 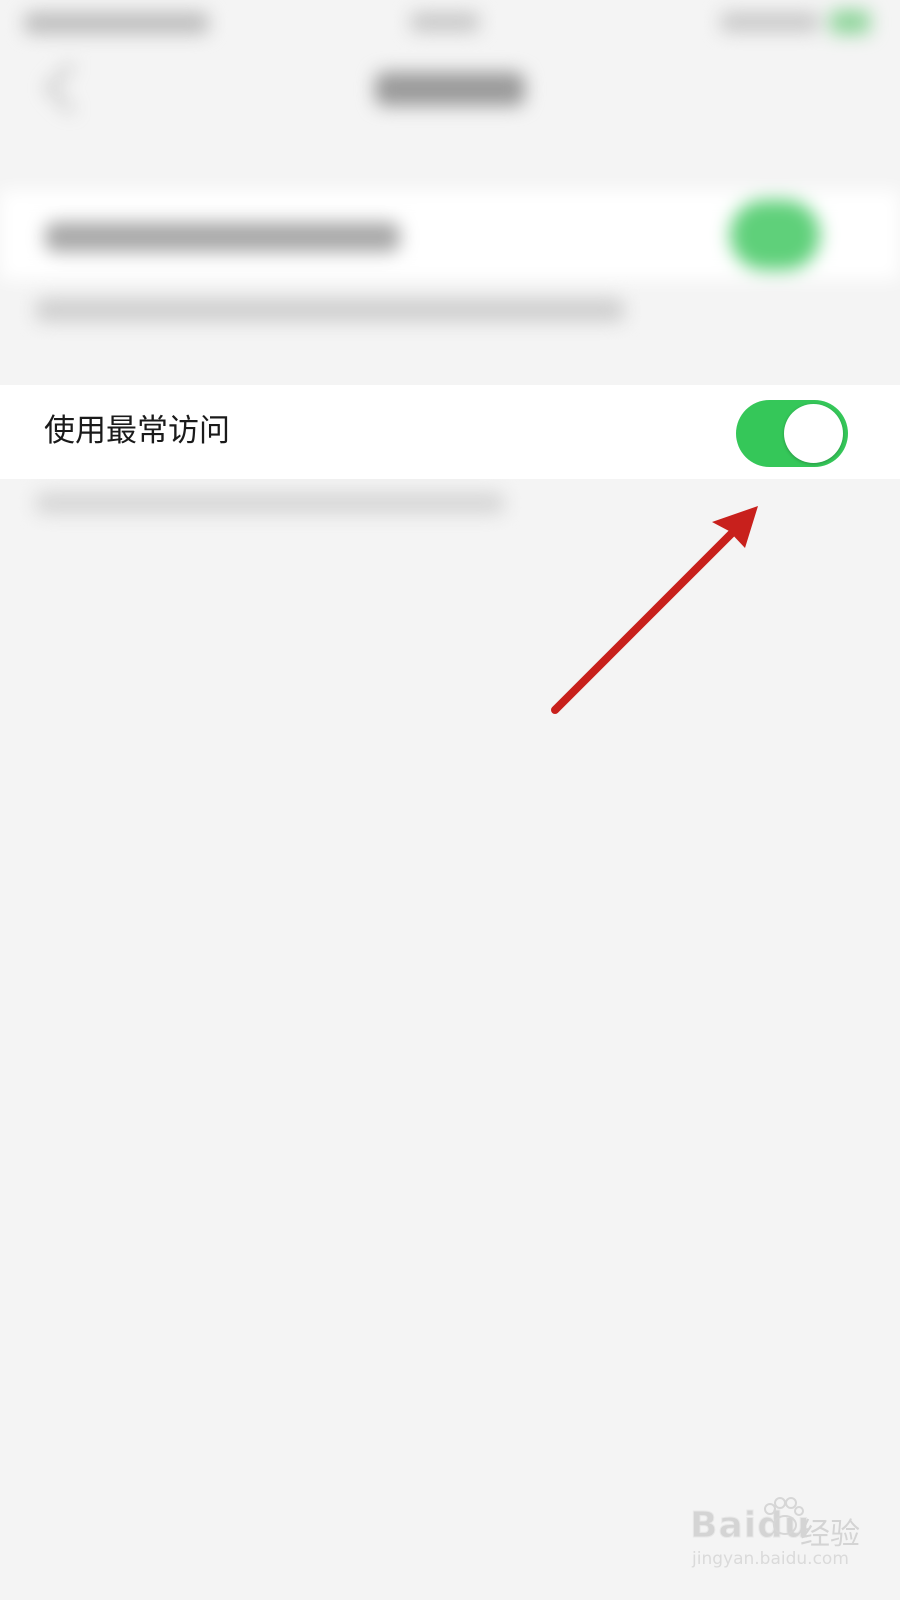 What do you see at coordinates (830, 1534) in the screenshot?
I see `watermark-cn: 经验` at bounding box center [830, 1534].